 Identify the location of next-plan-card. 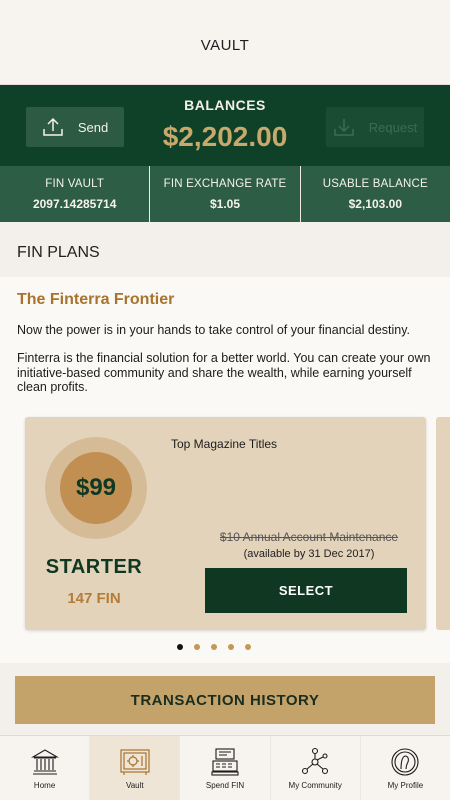
(443, 523).